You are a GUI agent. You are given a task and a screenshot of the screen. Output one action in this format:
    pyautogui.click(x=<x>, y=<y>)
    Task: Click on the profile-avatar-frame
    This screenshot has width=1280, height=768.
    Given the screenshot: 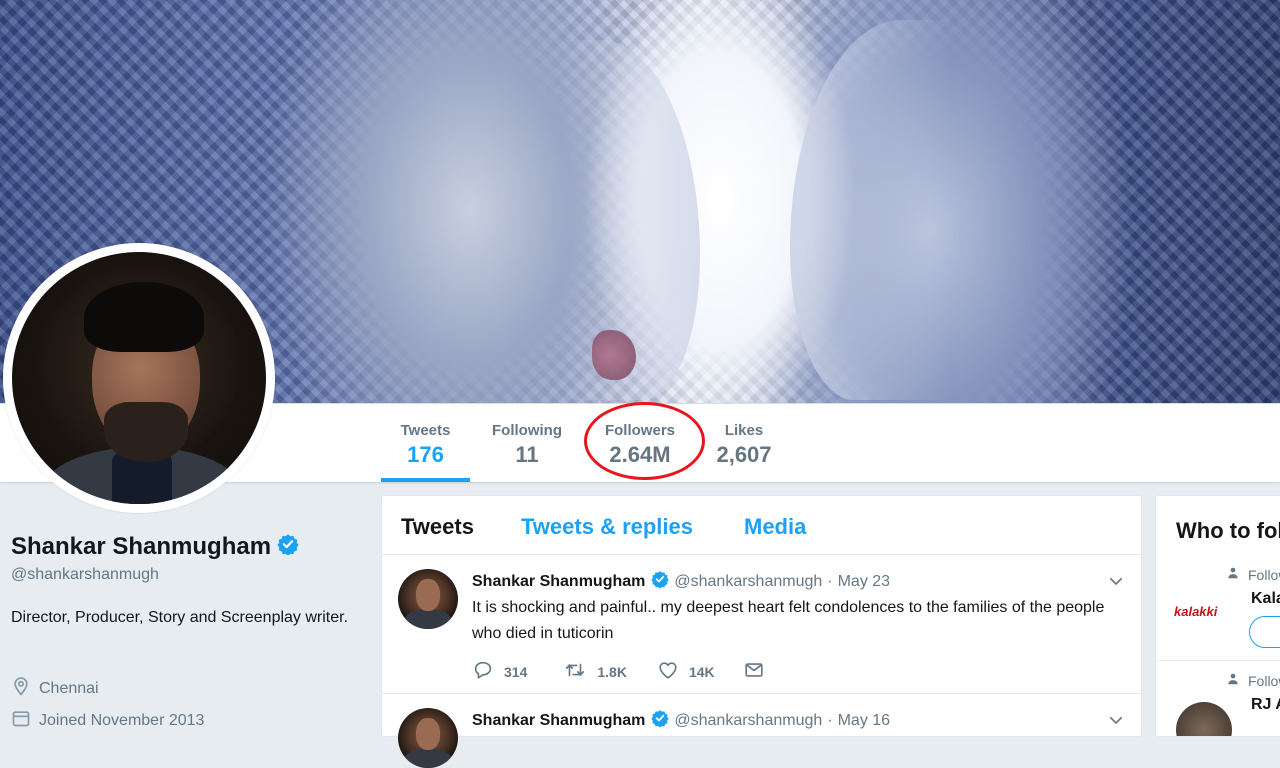 What is the action you would take?
    pyautogui.click(x=139, y=378)
    